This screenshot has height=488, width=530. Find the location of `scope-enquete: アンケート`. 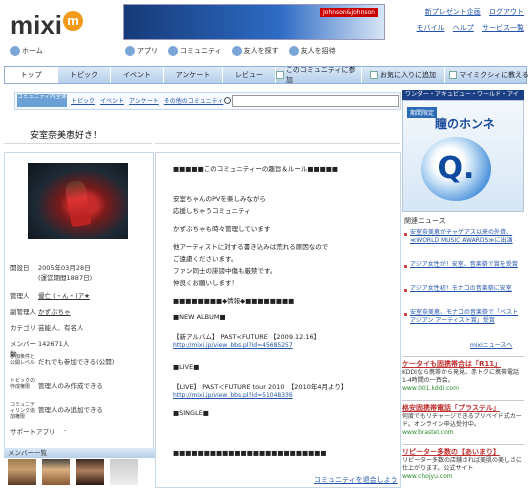

scope-enquete: アンケート is located at coordinates (144, 100).